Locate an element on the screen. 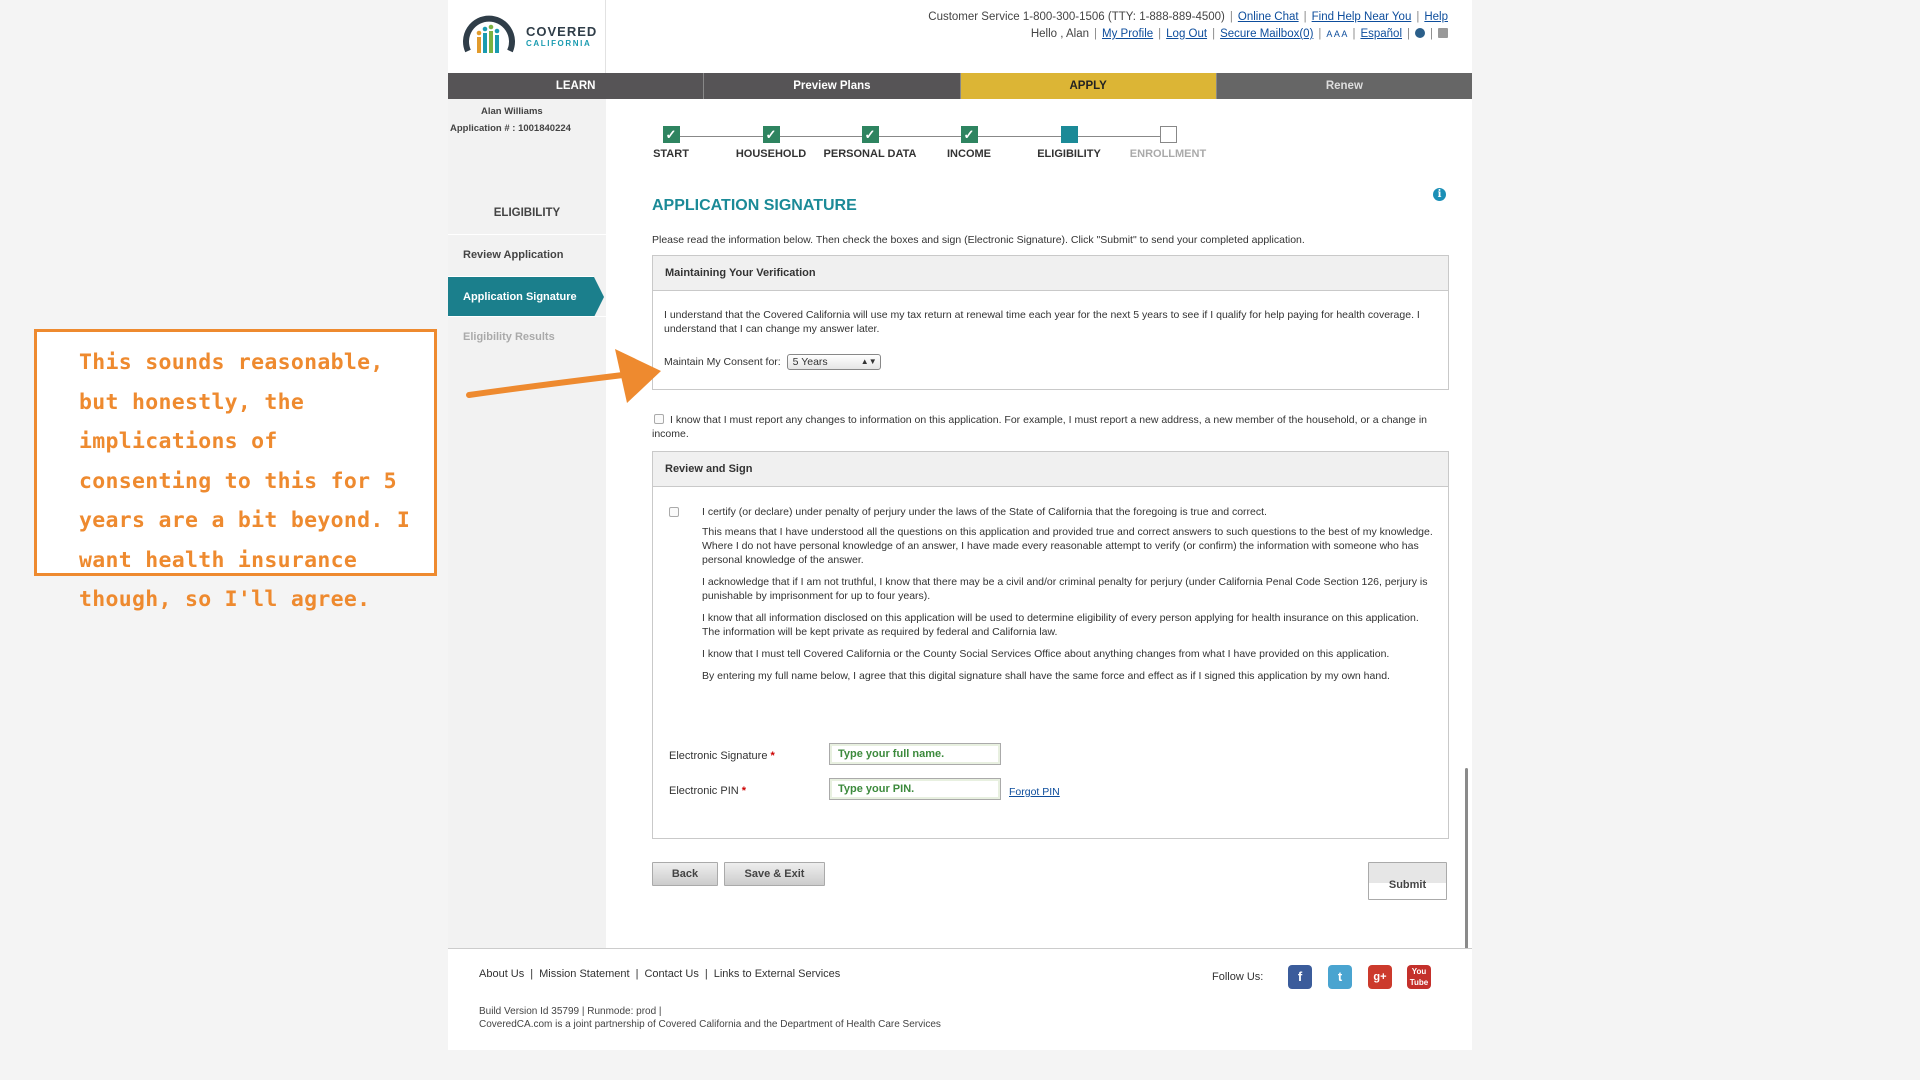 This screenshot has height=1080, width=1920. greeting-text: Hello , Alan is located at coordinates (1060, 34).